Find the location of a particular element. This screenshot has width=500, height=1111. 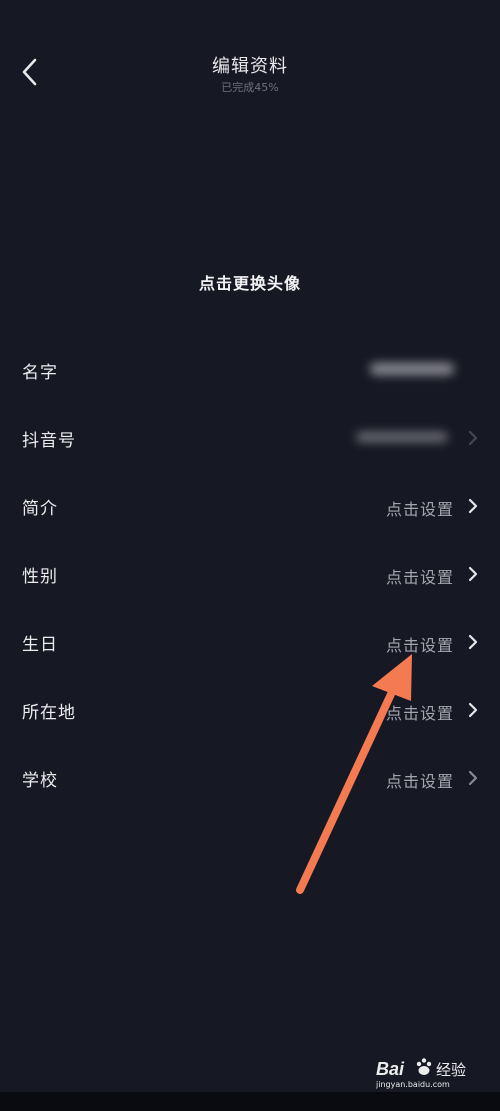

row-location: 所在地 点击设置 is located at coordinates (250, 710).